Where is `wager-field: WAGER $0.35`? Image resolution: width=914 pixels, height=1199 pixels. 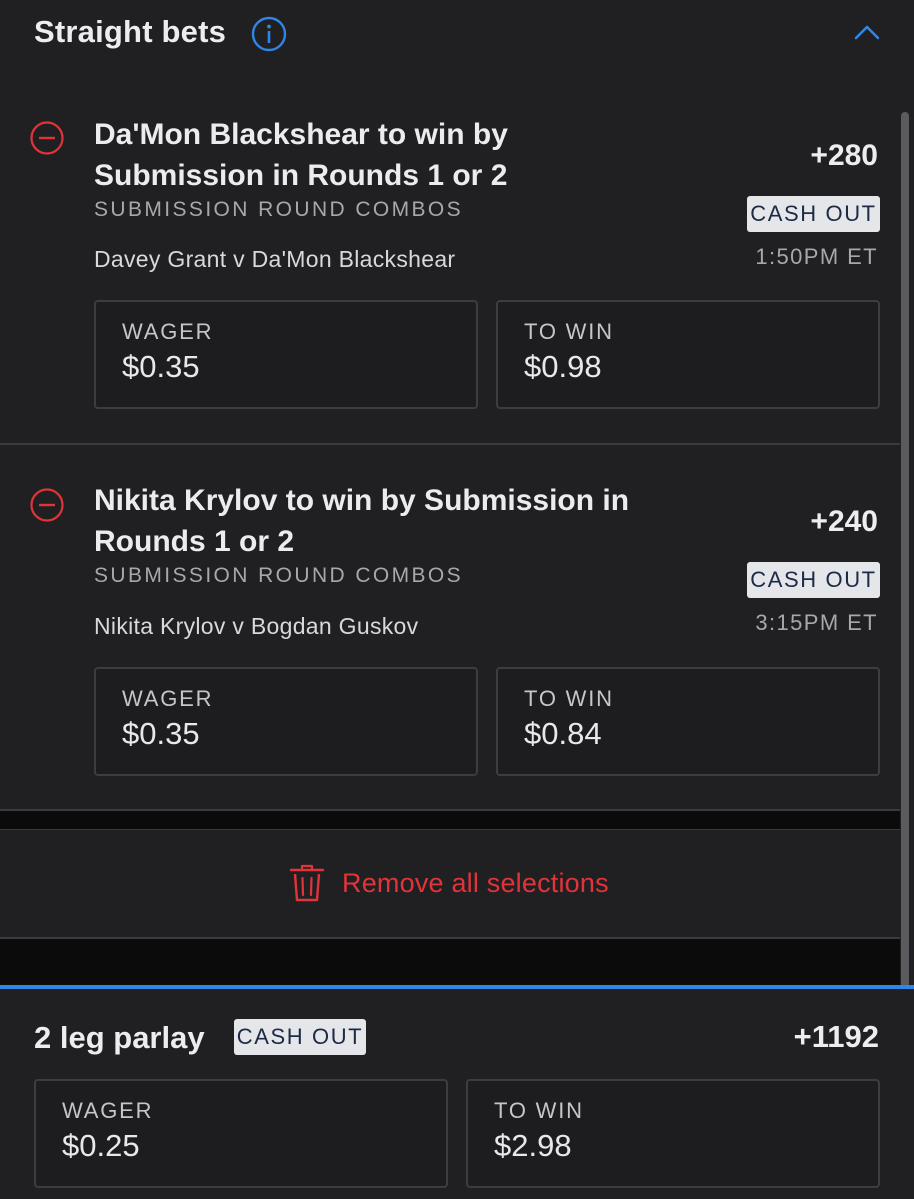
wager-field: WAGER $0.35 is located at coordinates (286, 721).